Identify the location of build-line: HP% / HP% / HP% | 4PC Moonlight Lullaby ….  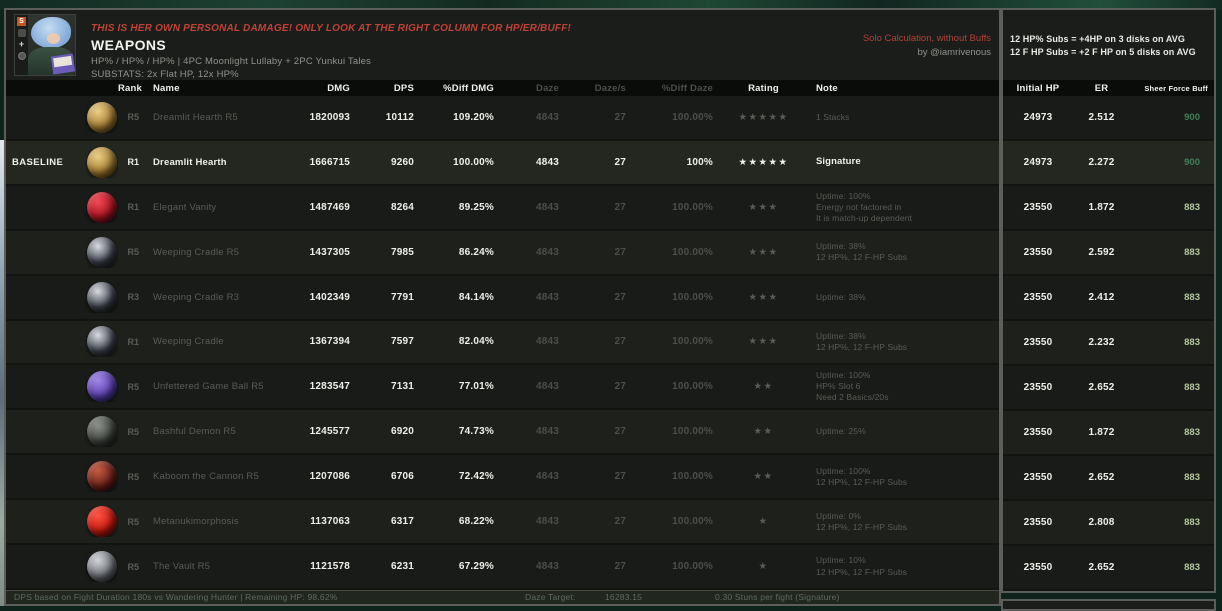
(231, 61).